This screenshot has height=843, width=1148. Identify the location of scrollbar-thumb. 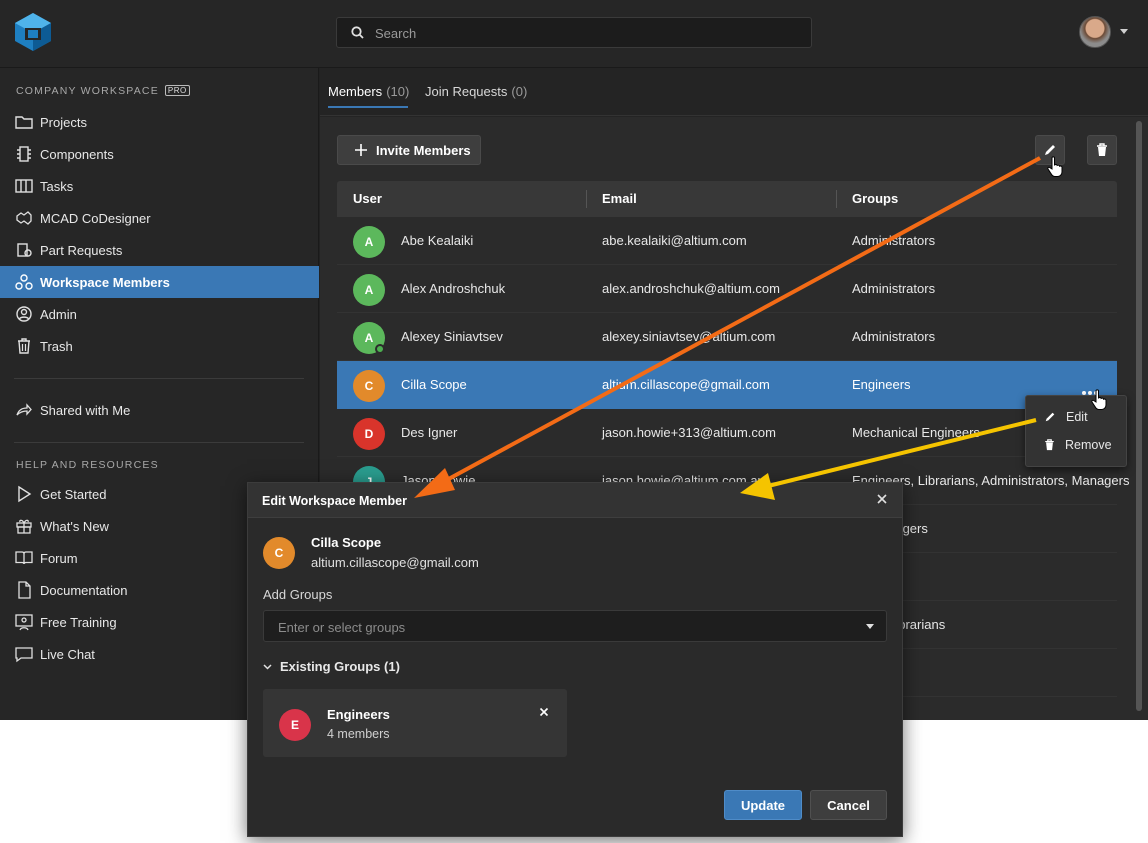
(1139, 416).